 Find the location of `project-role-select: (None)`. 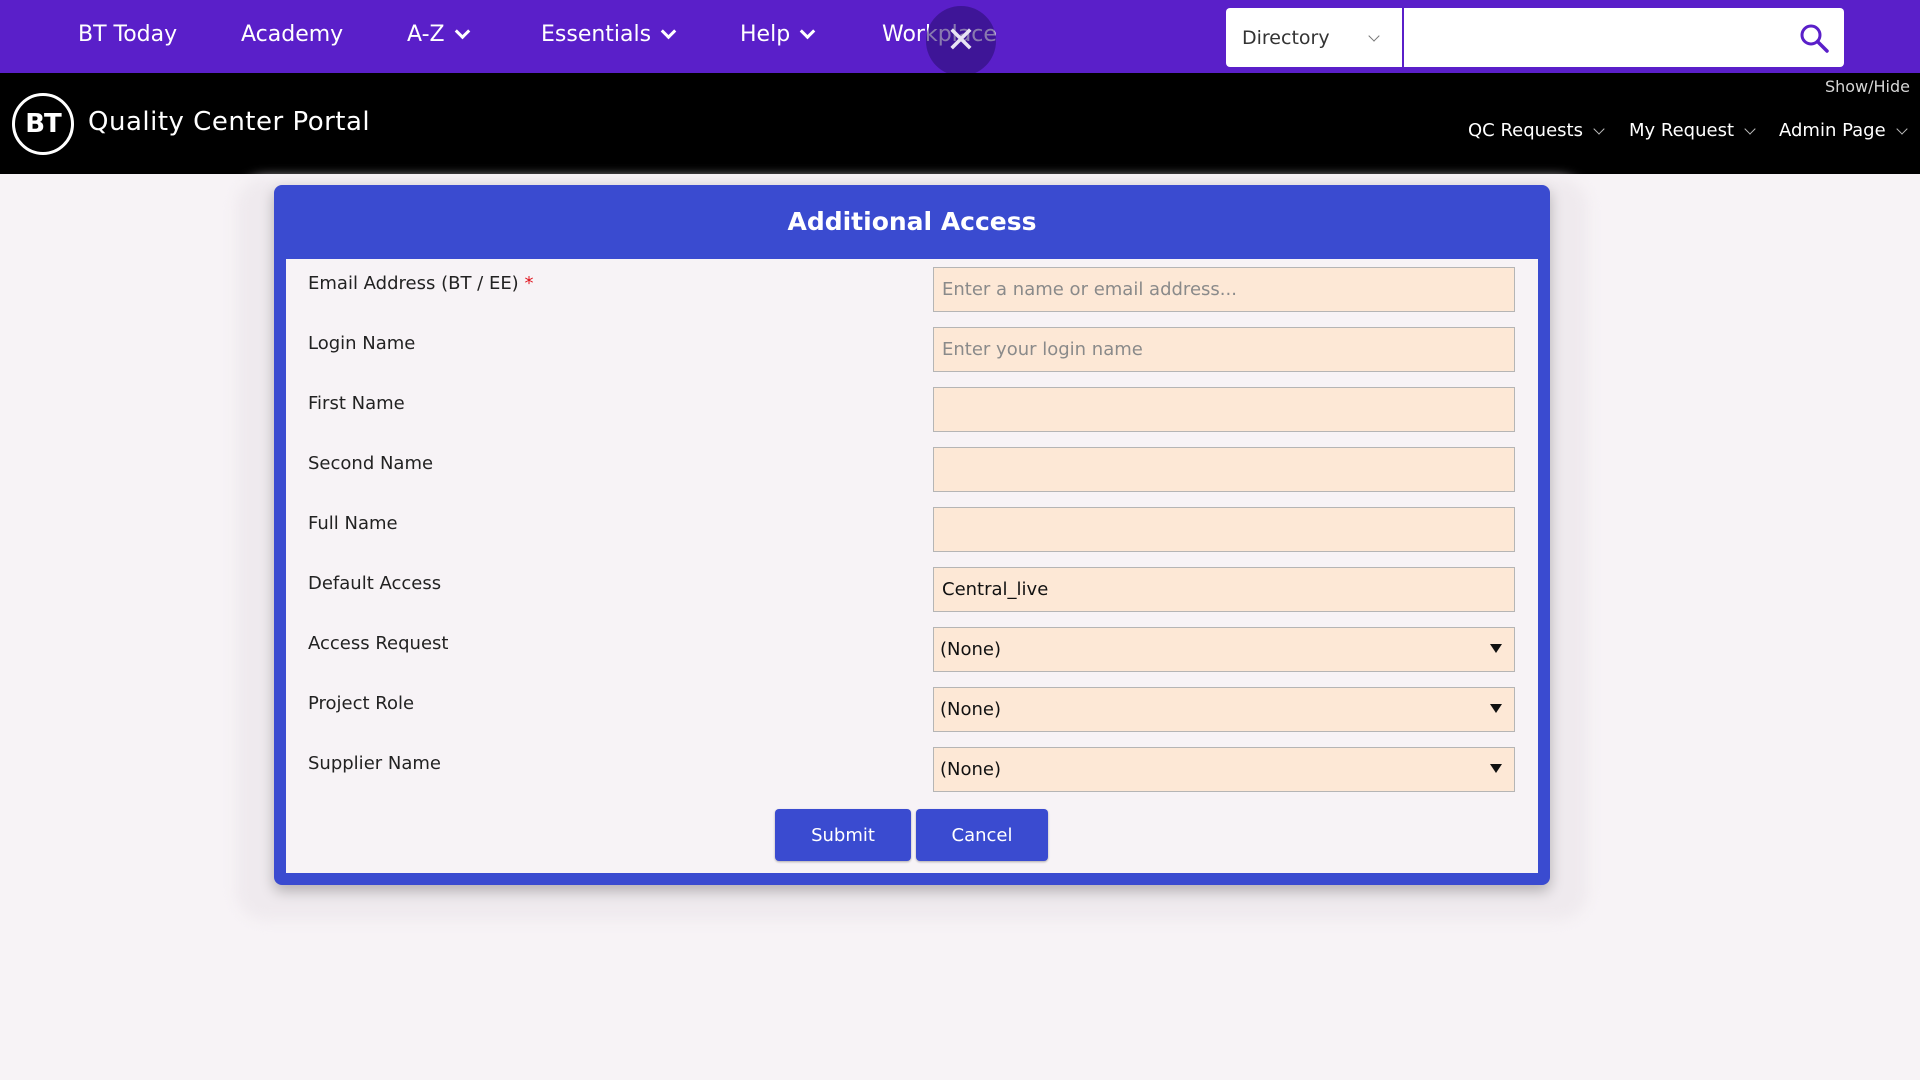

project-role-select: (None) is located at coordinates (1224, 709).